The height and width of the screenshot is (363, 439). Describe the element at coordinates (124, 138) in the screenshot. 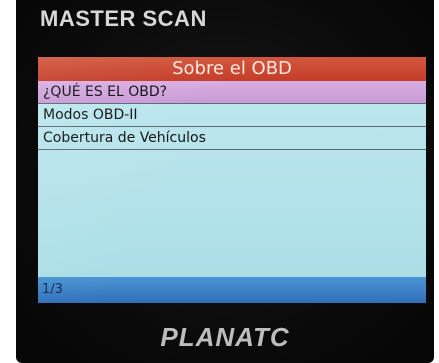

I see `menu-item-label: Cobertura de Vehículos` at that location.